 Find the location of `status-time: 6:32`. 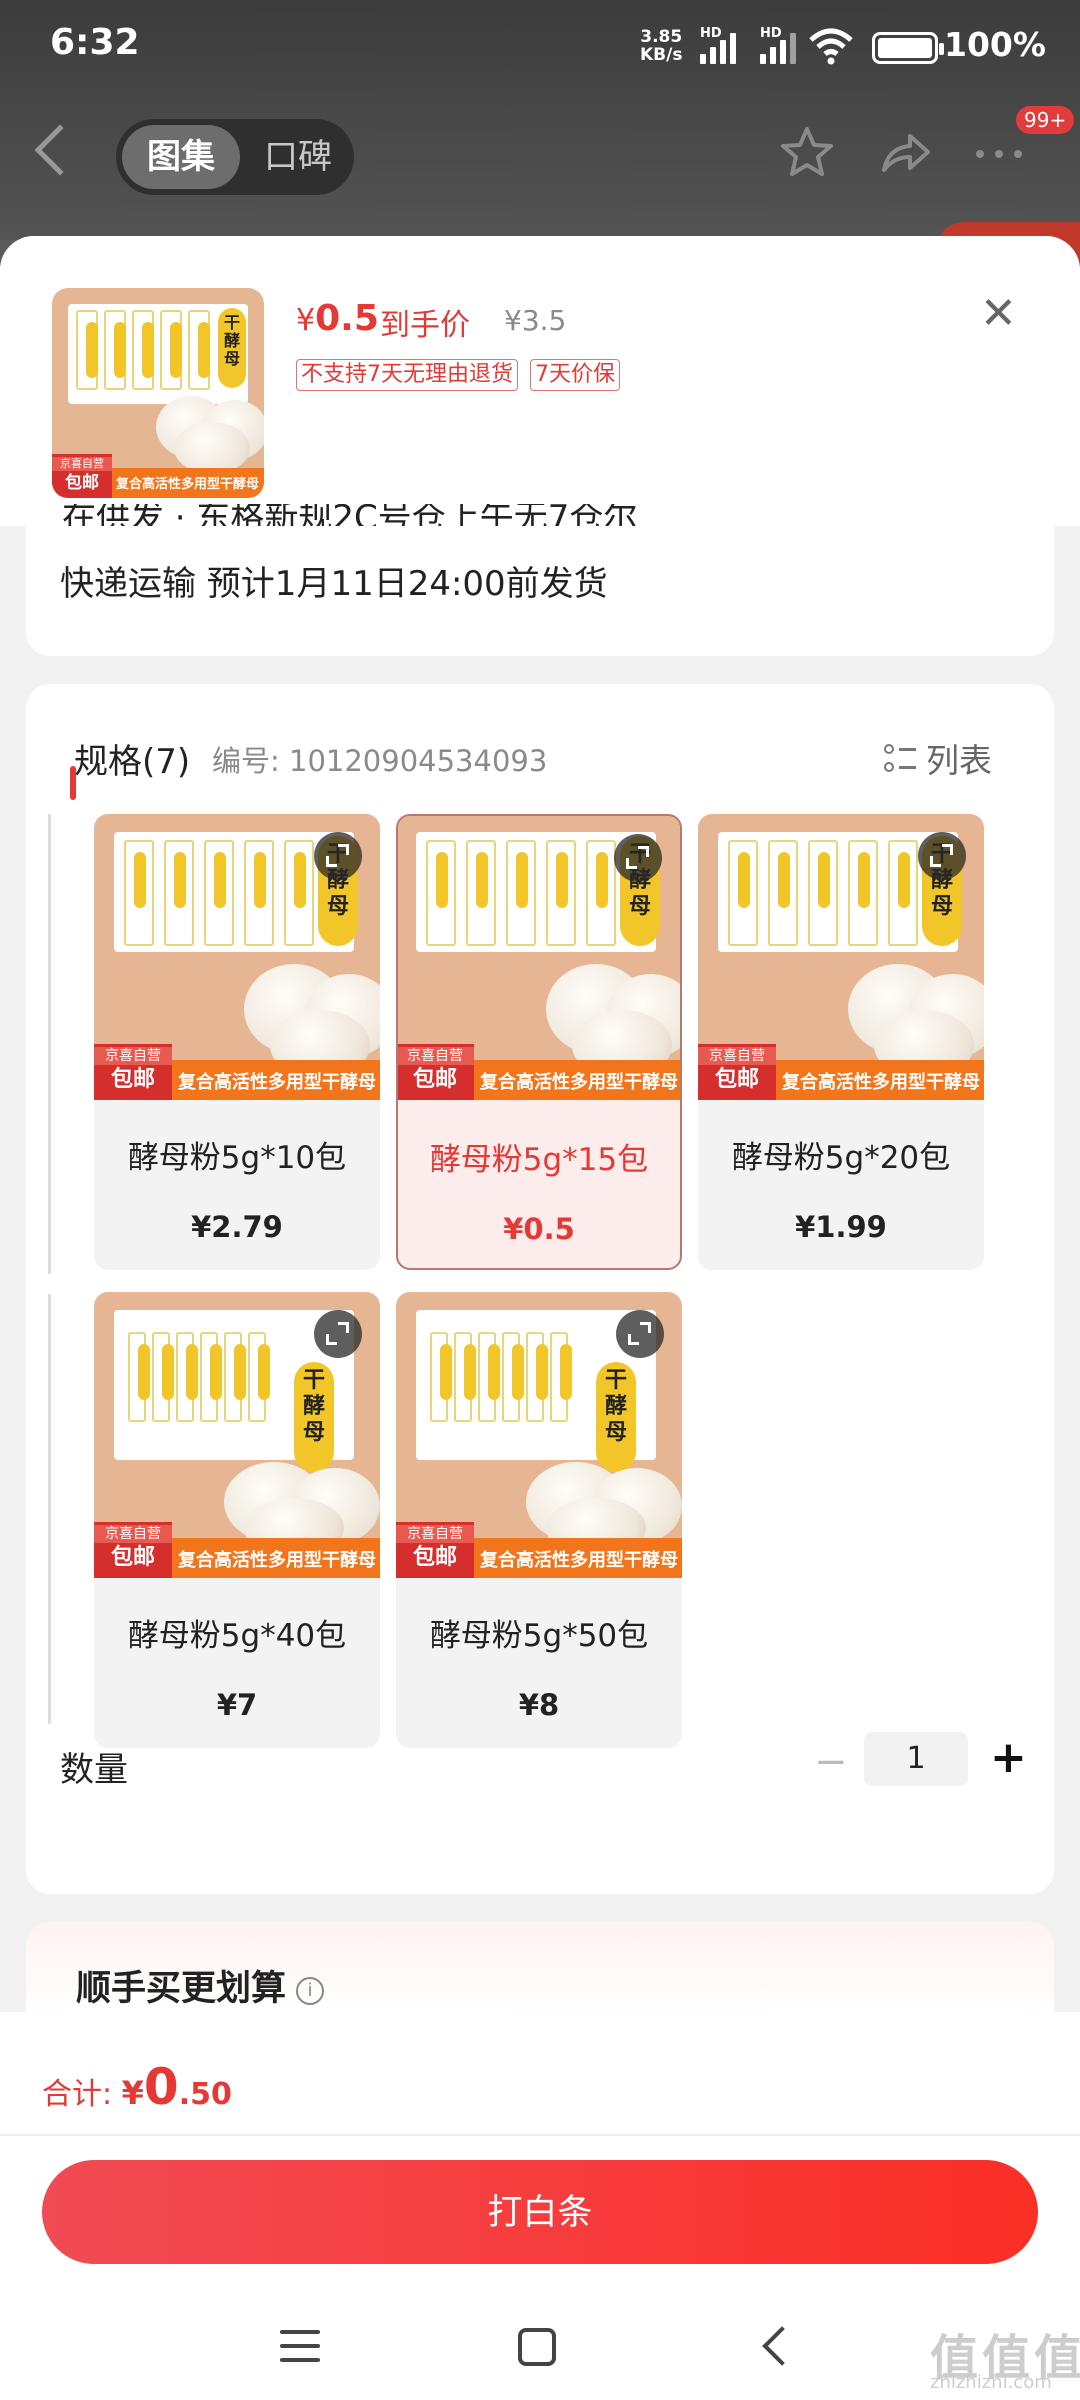

status-time: 6:32 is located at coordinates (95, 42).